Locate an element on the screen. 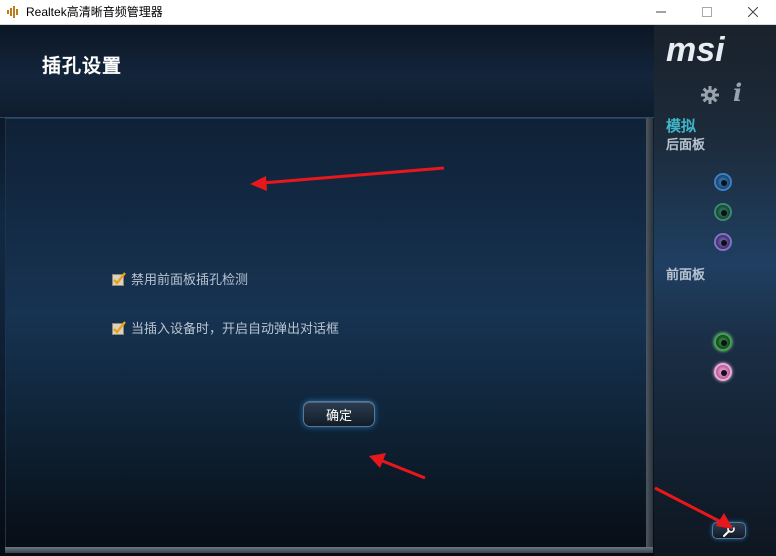 Image resolution: width=776 pixels, height=556 pixels. jack-settings-button is located at coordinates (729, 530).